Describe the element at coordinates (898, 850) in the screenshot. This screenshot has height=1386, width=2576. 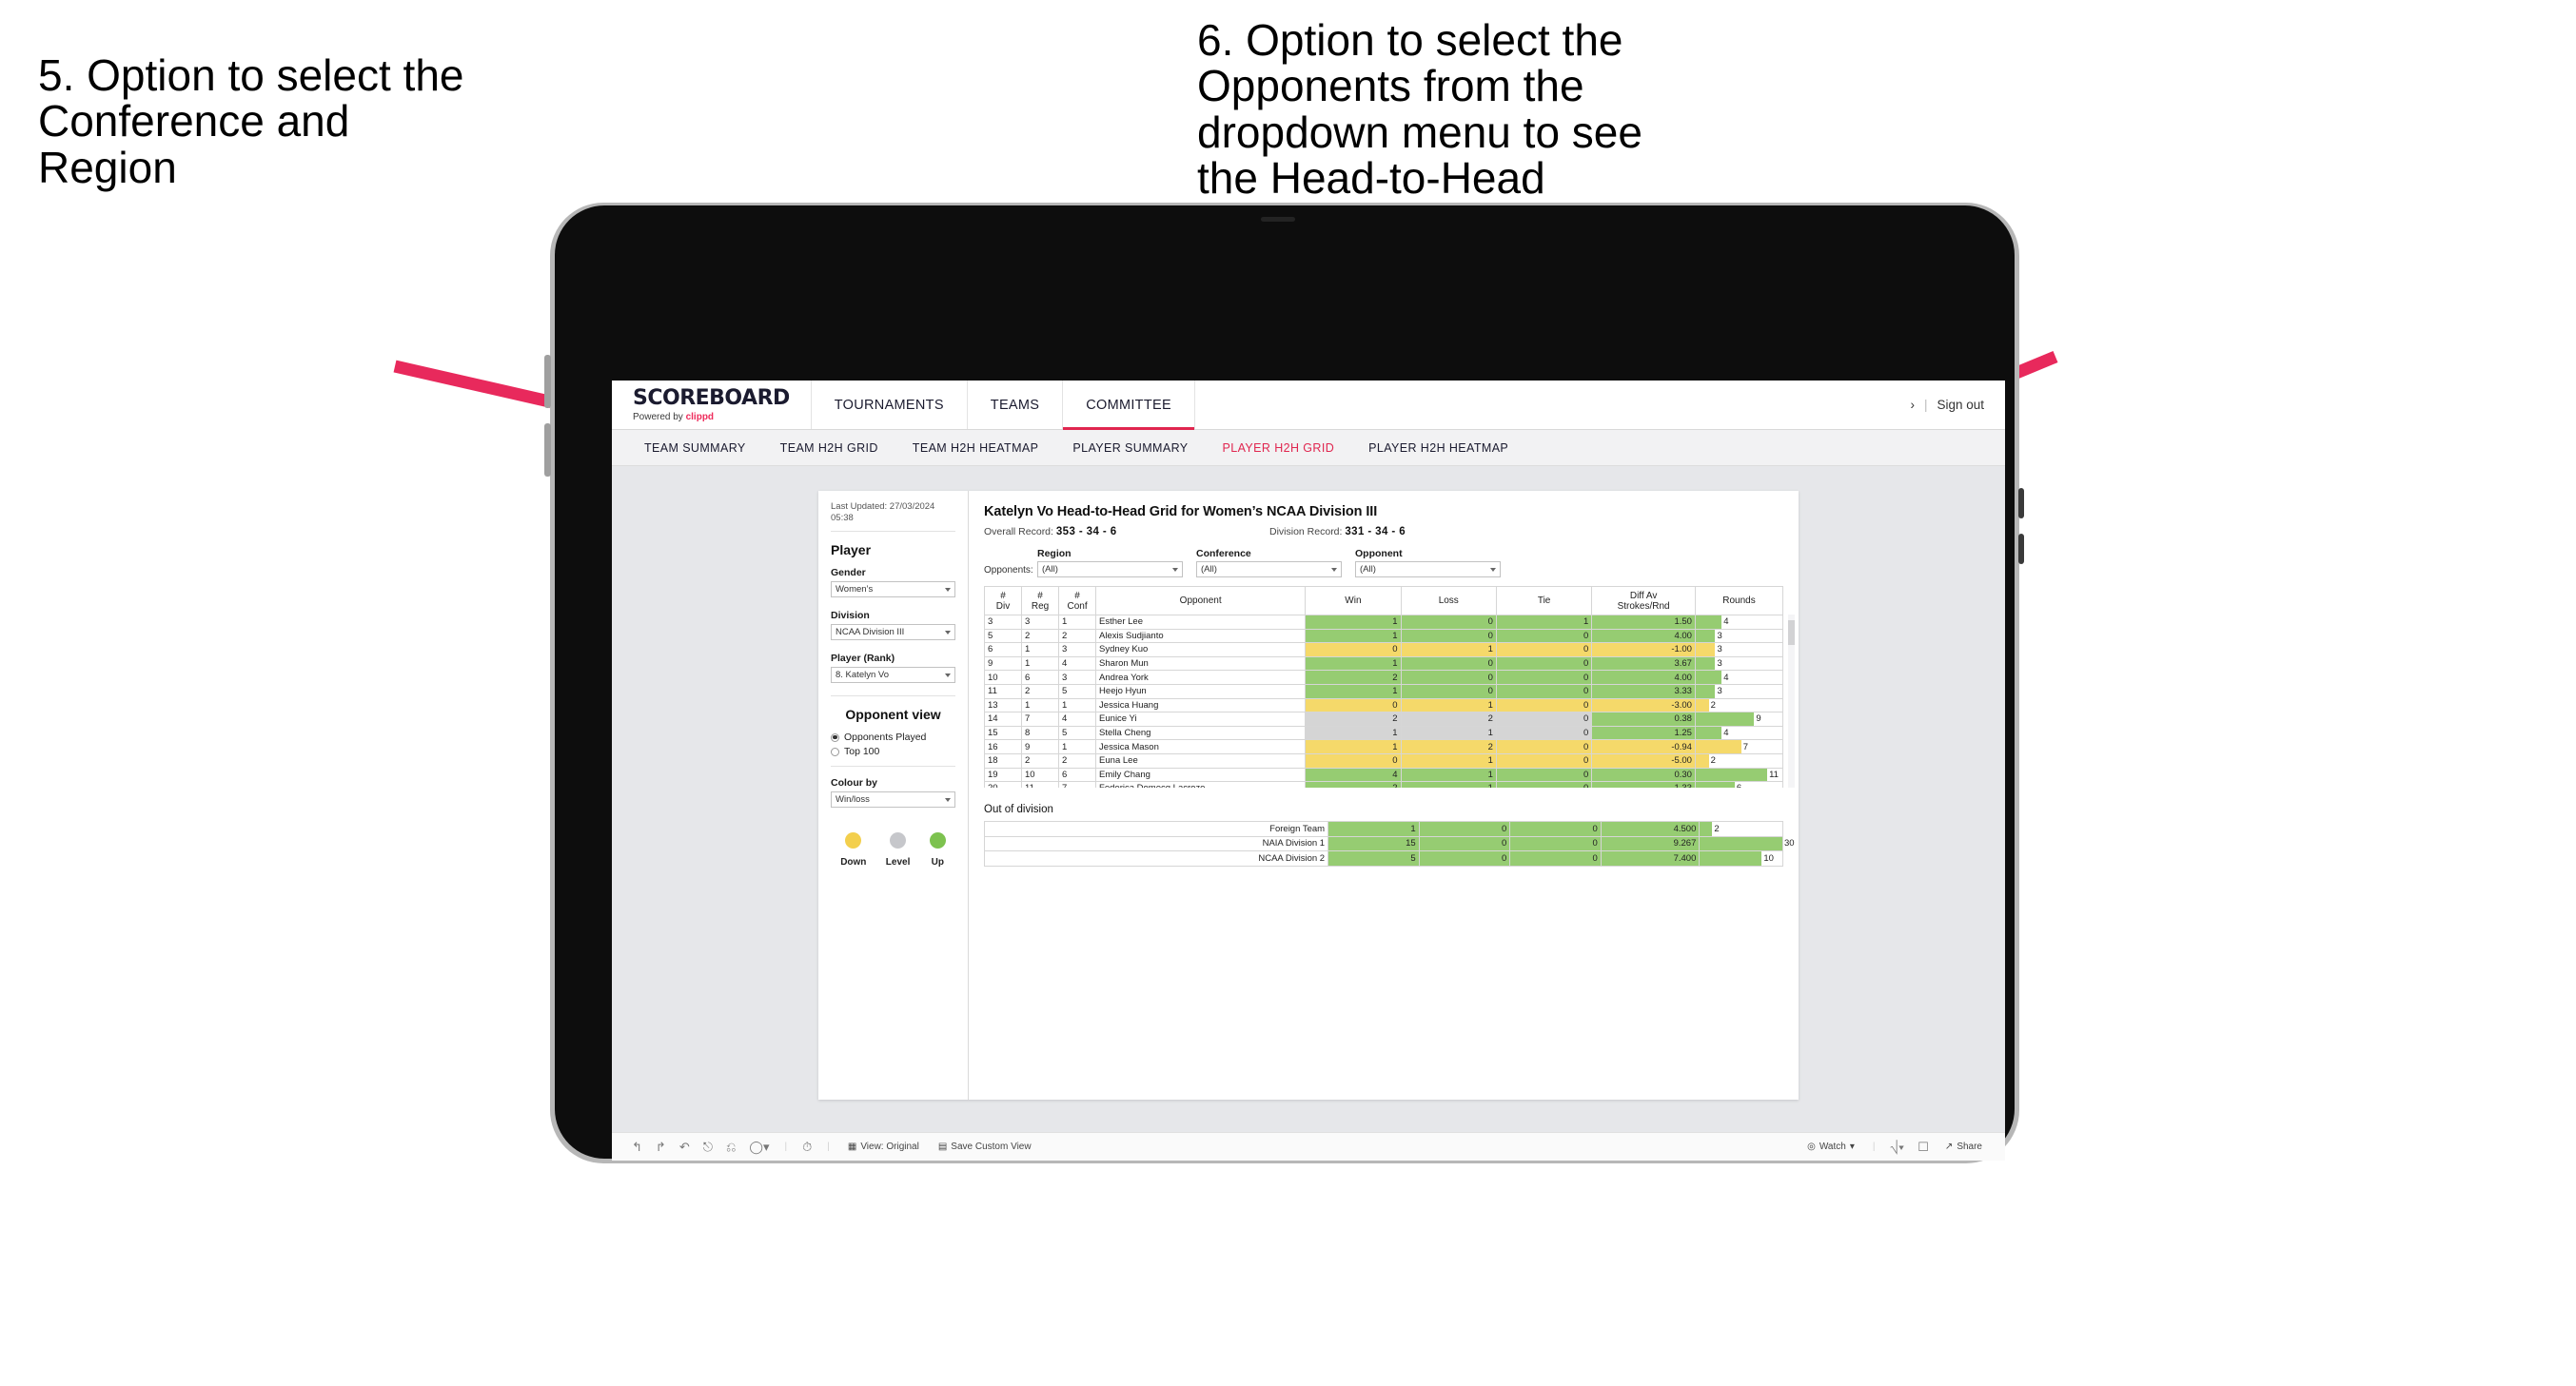
I see `legend-item: Level` at that location.